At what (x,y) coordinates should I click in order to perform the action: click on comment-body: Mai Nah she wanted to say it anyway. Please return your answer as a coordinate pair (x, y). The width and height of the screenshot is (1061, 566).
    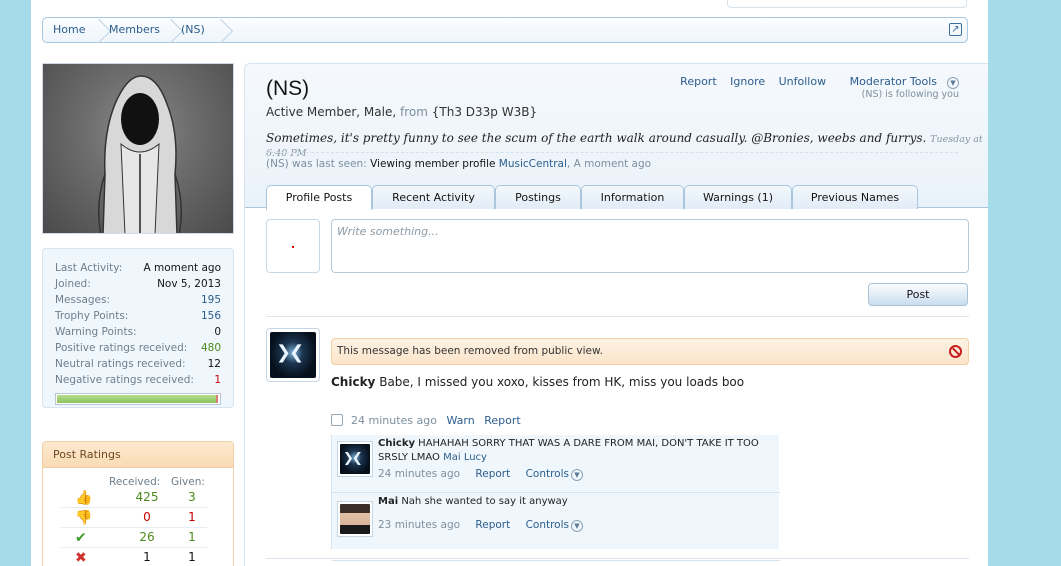
    Looking at the image, I should click on (575, 502).